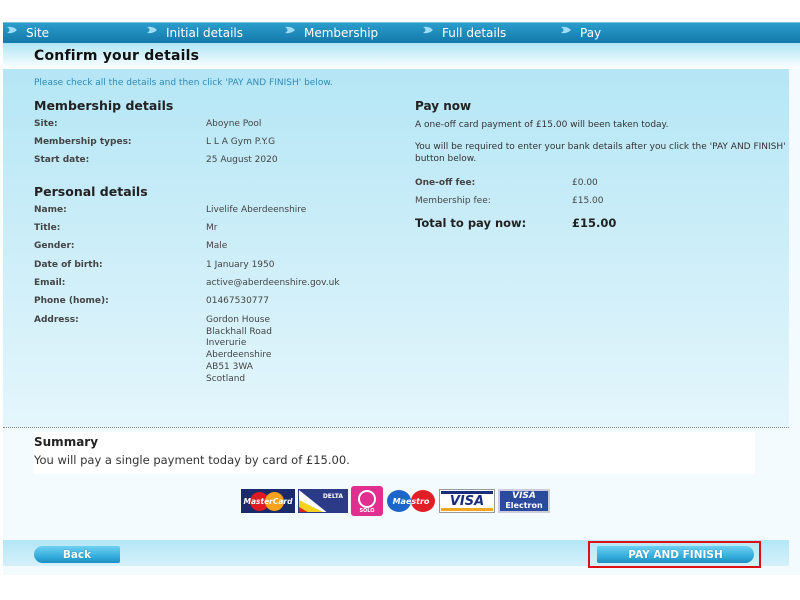 Image resolution: width=800 pixels, height=600 pixels. Describe the element at coordinates (47, 228) in the screenshot. I see `title-label: Title:` at that location.